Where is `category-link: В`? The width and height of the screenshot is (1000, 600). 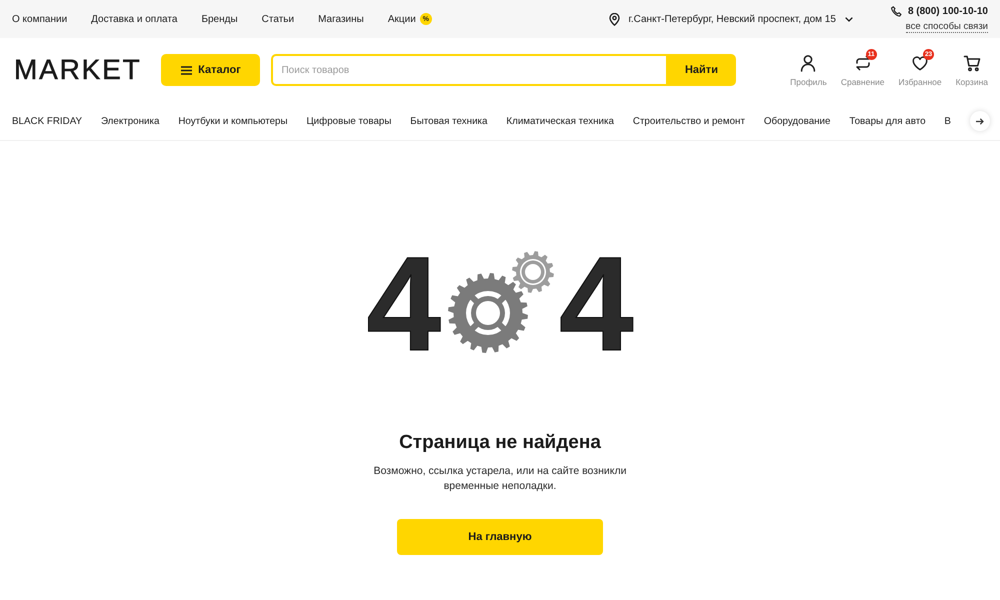 category-link: В is located at coordinates (947, 121).